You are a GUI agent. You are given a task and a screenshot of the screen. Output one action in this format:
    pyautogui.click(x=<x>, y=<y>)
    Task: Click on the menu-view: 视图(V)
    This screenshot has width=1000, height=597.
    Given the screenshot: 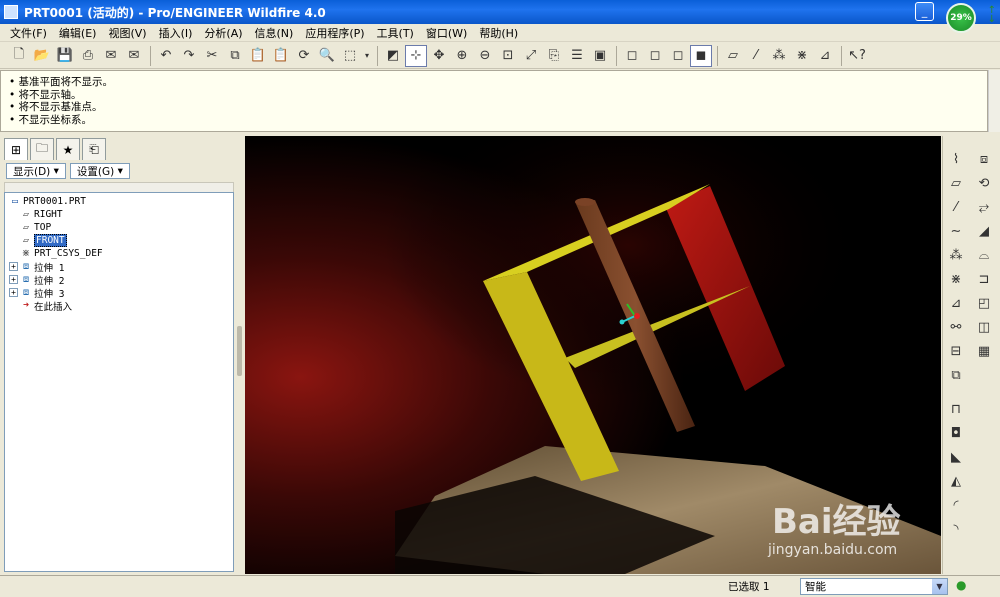 What is the action you would take?
    pyautogui.click(x=127, y=33)
    